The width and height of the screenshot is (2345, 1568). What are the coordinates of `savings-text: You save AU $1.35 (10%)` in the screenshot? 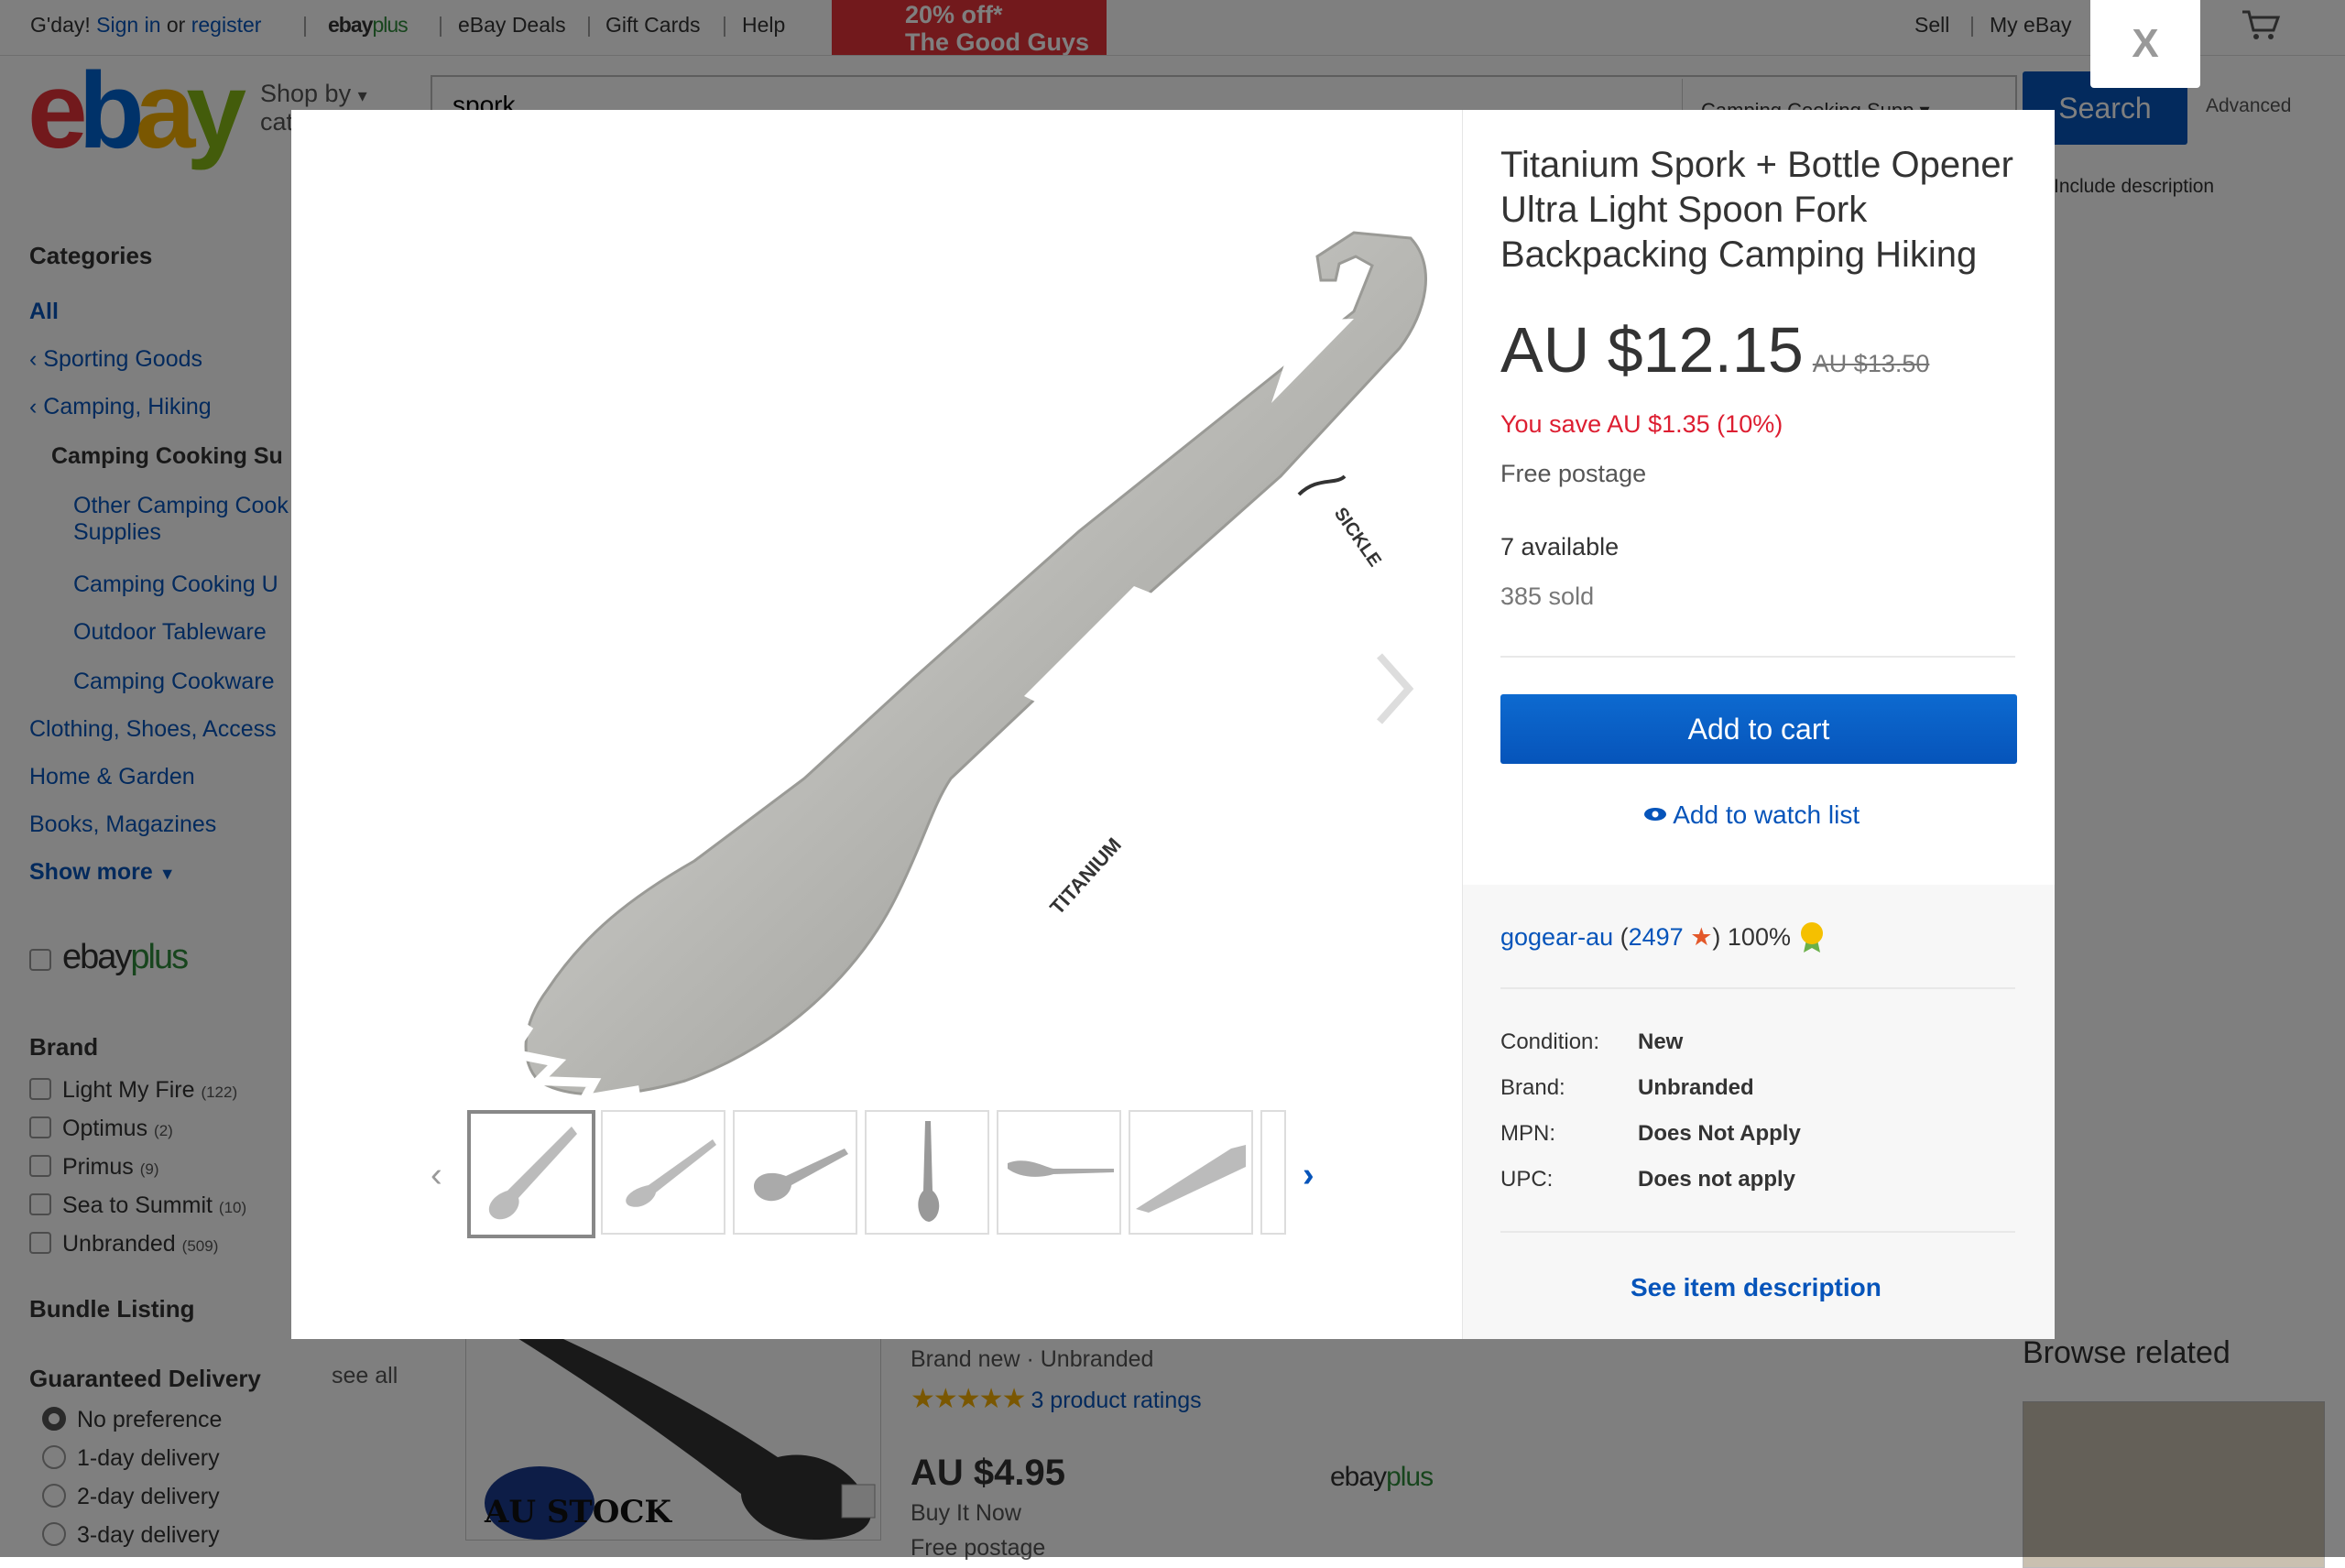 It's located at (1641, 424).